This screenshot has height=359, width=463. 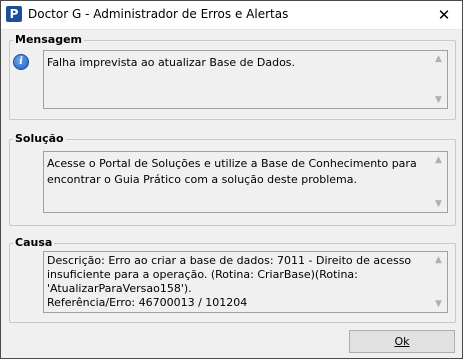 What do you see at coordinates (14, 14) in the screenshot?
I see `app-logo-icon: P` at bounding box center [14, 14].